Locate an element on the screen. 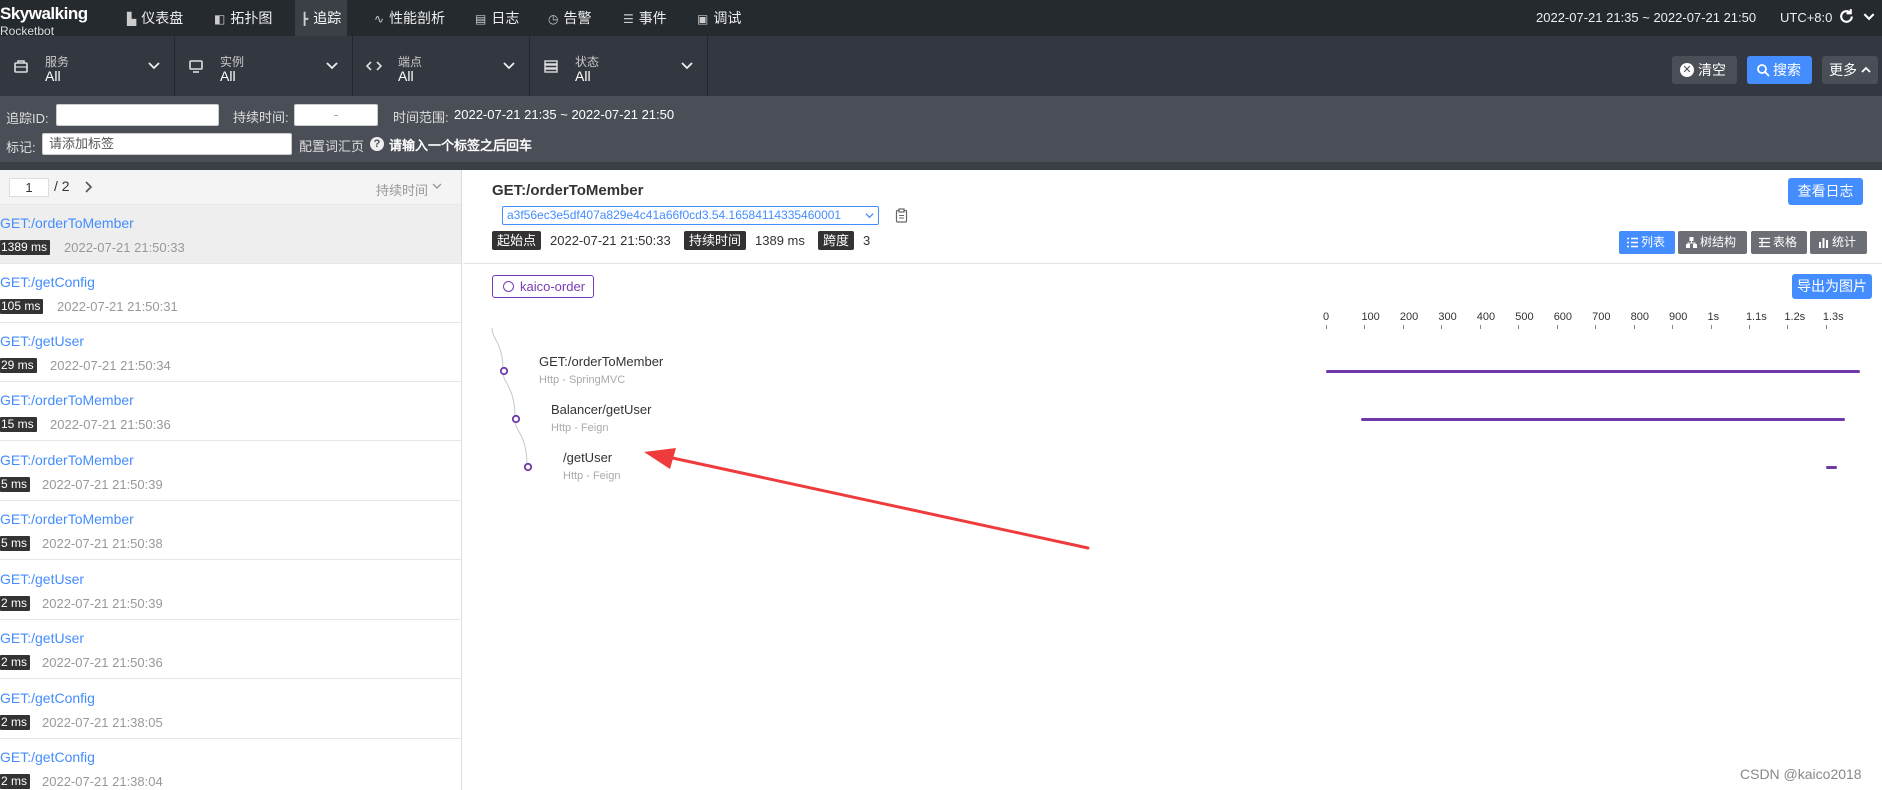 The image size is (1882, 790). trace-list-item: GET:/getConfig 2 ms 2022-07-21 21:38:04 is located at coordinates (230, 764).